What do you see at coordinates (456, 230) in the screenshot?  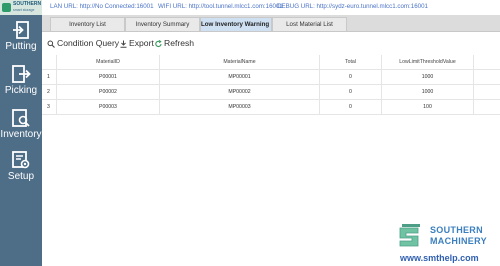 I see `brand-line1: SOUTHERN` at bounding box center [456, 230].